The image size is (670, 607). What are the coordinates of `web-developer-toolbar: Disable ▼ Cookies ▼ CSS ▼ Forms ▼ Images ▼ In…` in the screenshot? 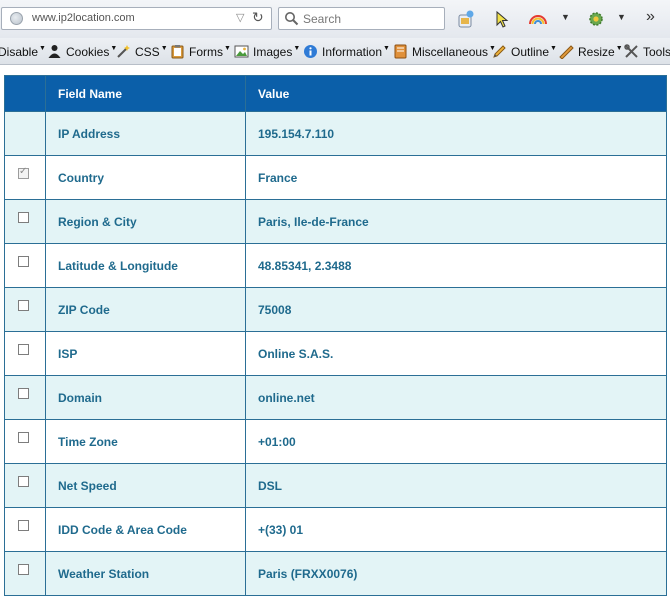 It's located at (335, 51).